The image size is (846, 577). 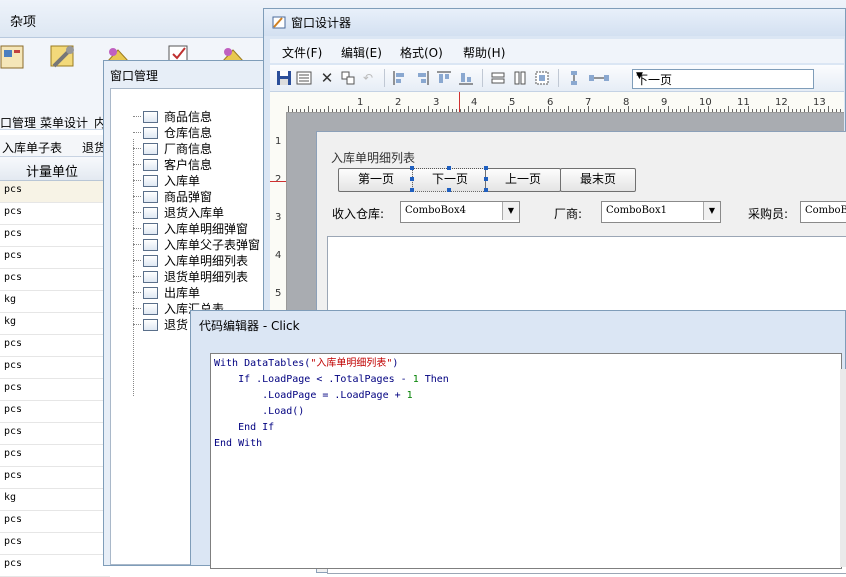 What do you see at coordinates (165, 324) in the screenshot?
I see `tree-item: 退货` at bounding box center [165, 324].